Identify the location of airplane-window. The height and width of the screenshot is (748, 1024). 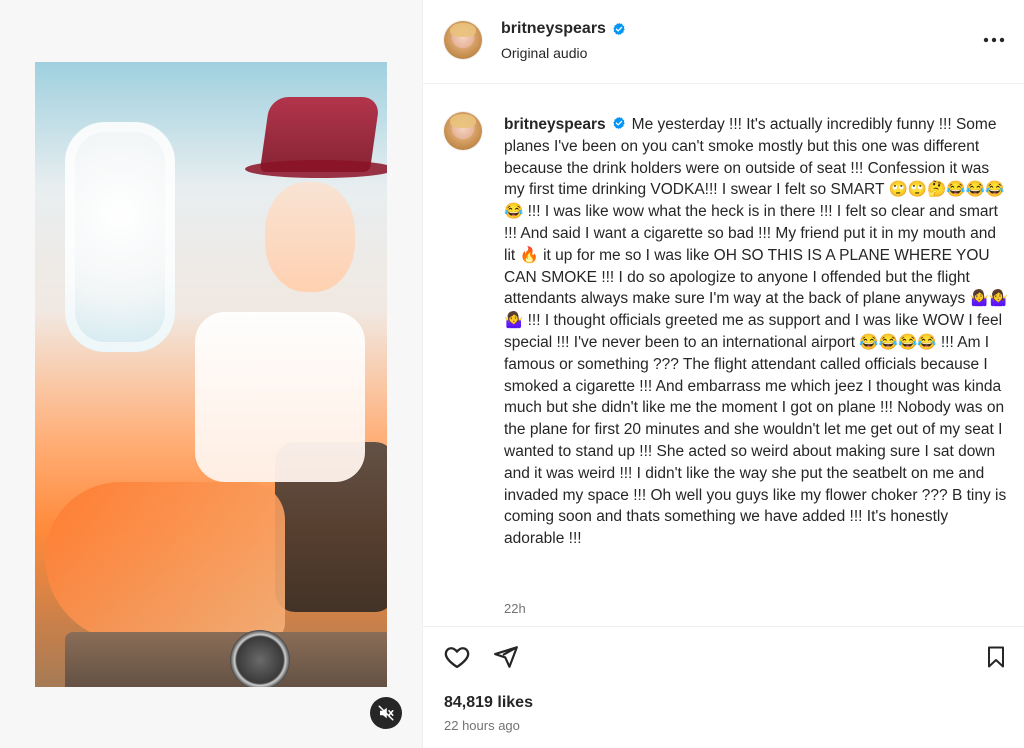
(120, 237).